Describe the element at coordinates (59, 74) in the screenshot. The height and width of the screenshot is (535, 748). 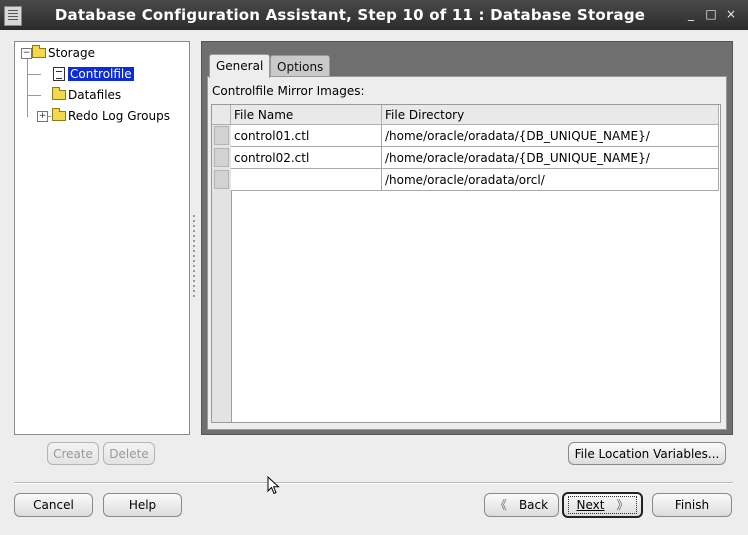
I see `controlfile-icon` at that location.